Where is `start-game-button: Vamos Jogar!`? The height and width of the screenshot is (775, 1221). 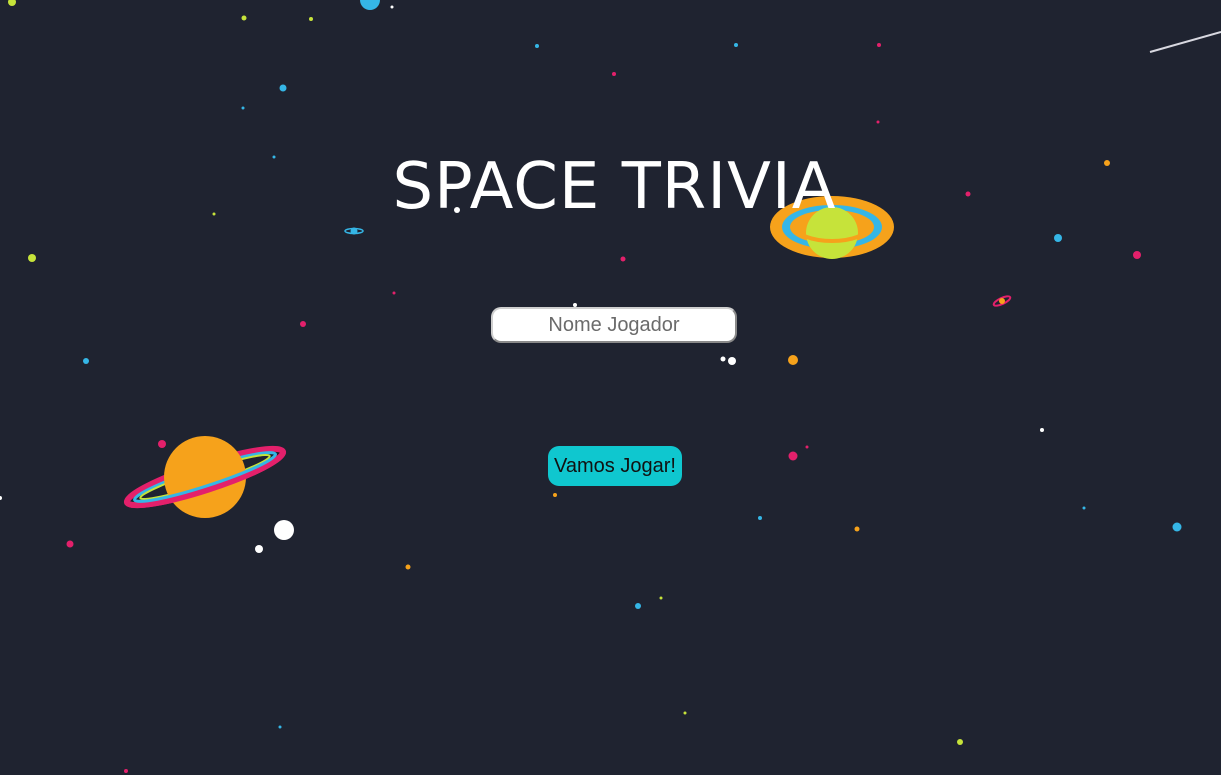
start-game-button: Vamos Jogar! is located at coordinates (615, 466).